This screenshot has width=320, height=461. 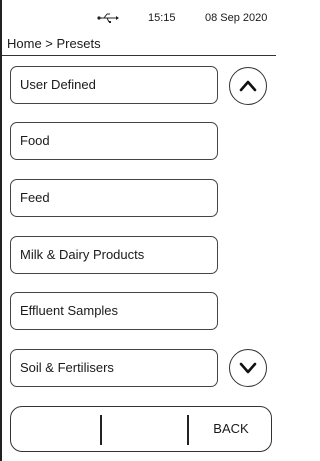 I want to click on preset-soil-fertilisers-button: Soil & Fertilisers, so click(x=114, y=368).